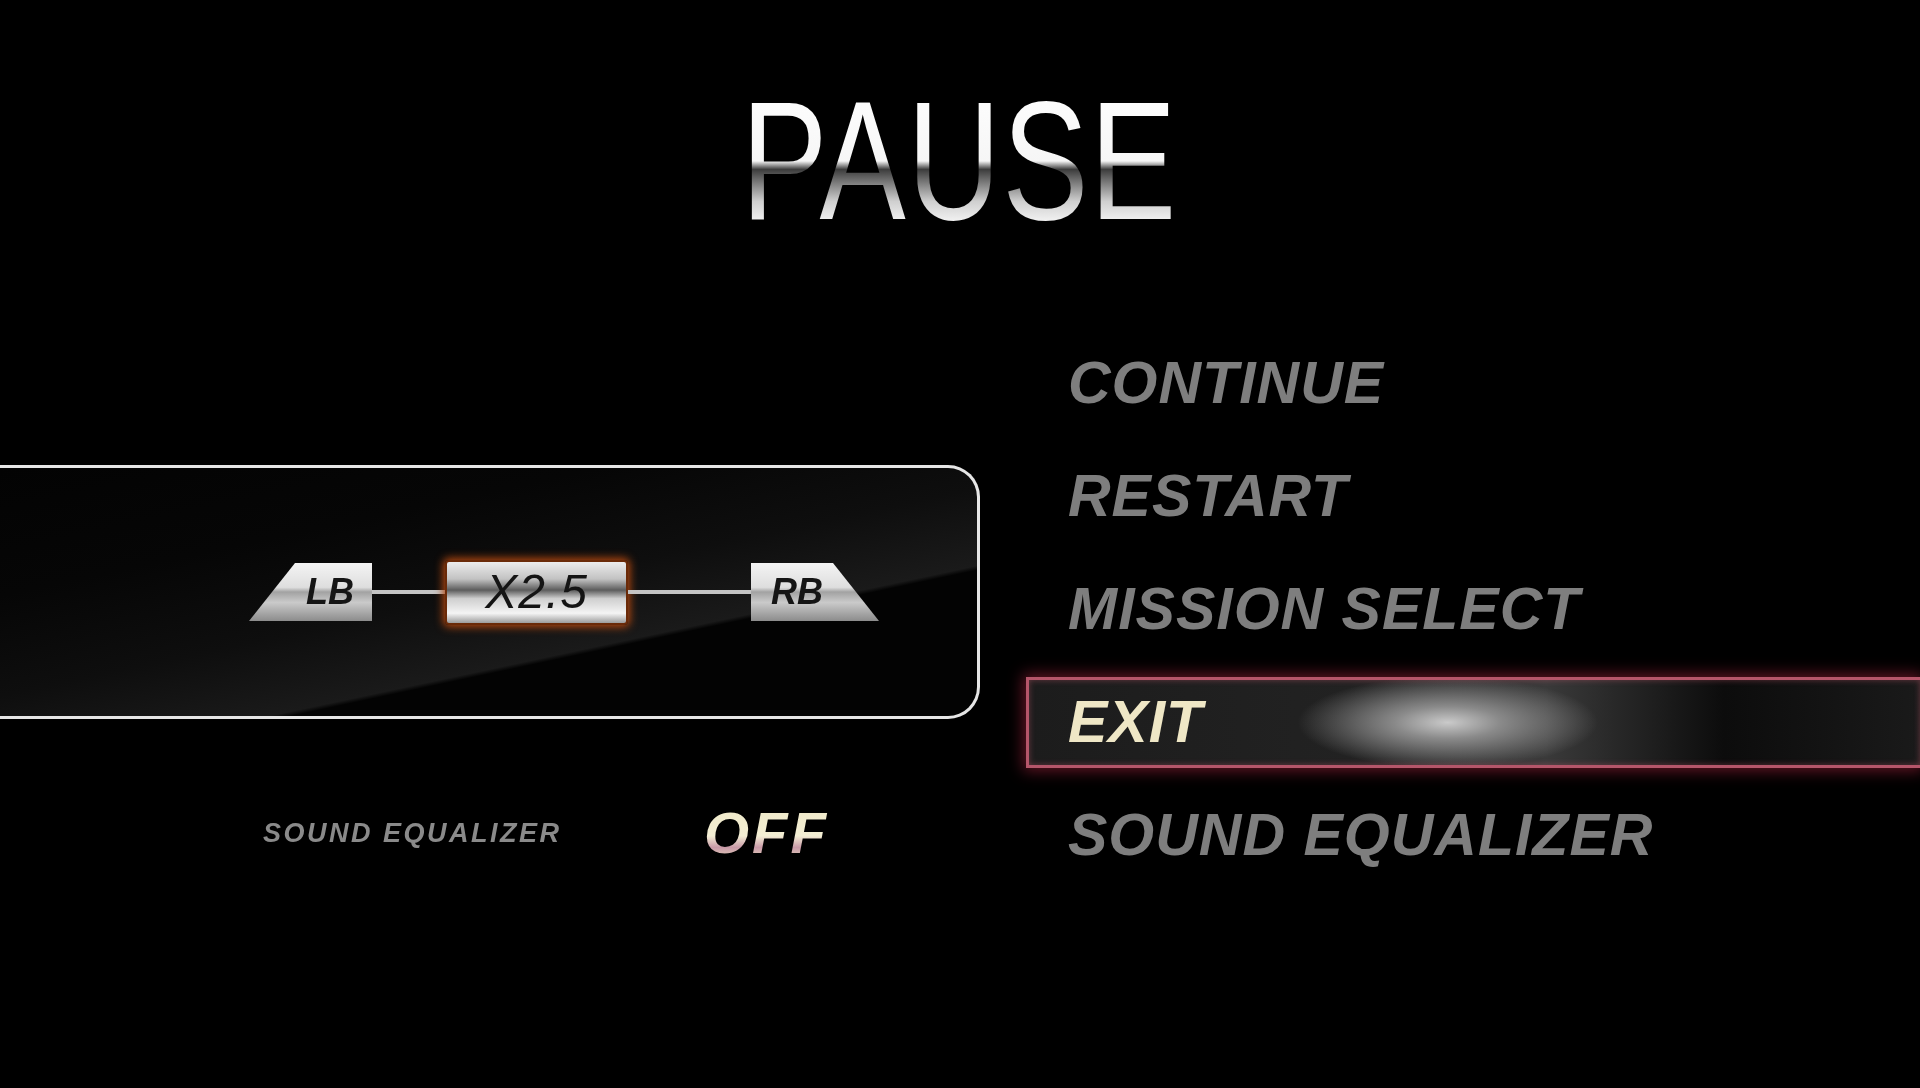 The width and height of the screenshot is (1920, 1088). Describe the element at coordinates (310, 592) in the screenshot. I see `button-prompt: LB` at that location.